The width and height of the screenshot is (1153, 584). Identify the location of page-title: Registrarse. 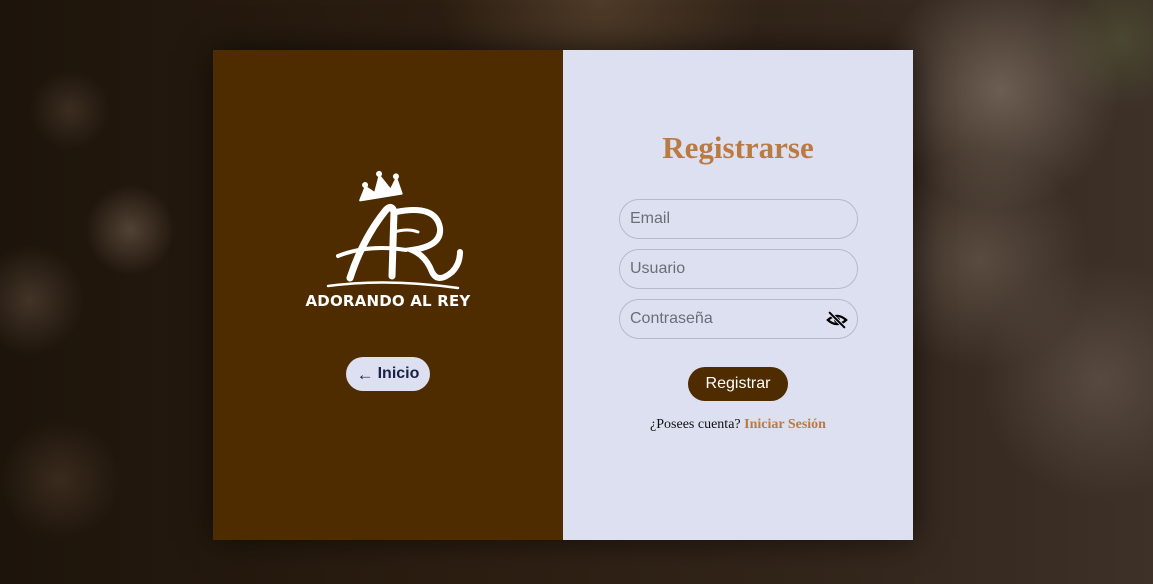
(738, 147).